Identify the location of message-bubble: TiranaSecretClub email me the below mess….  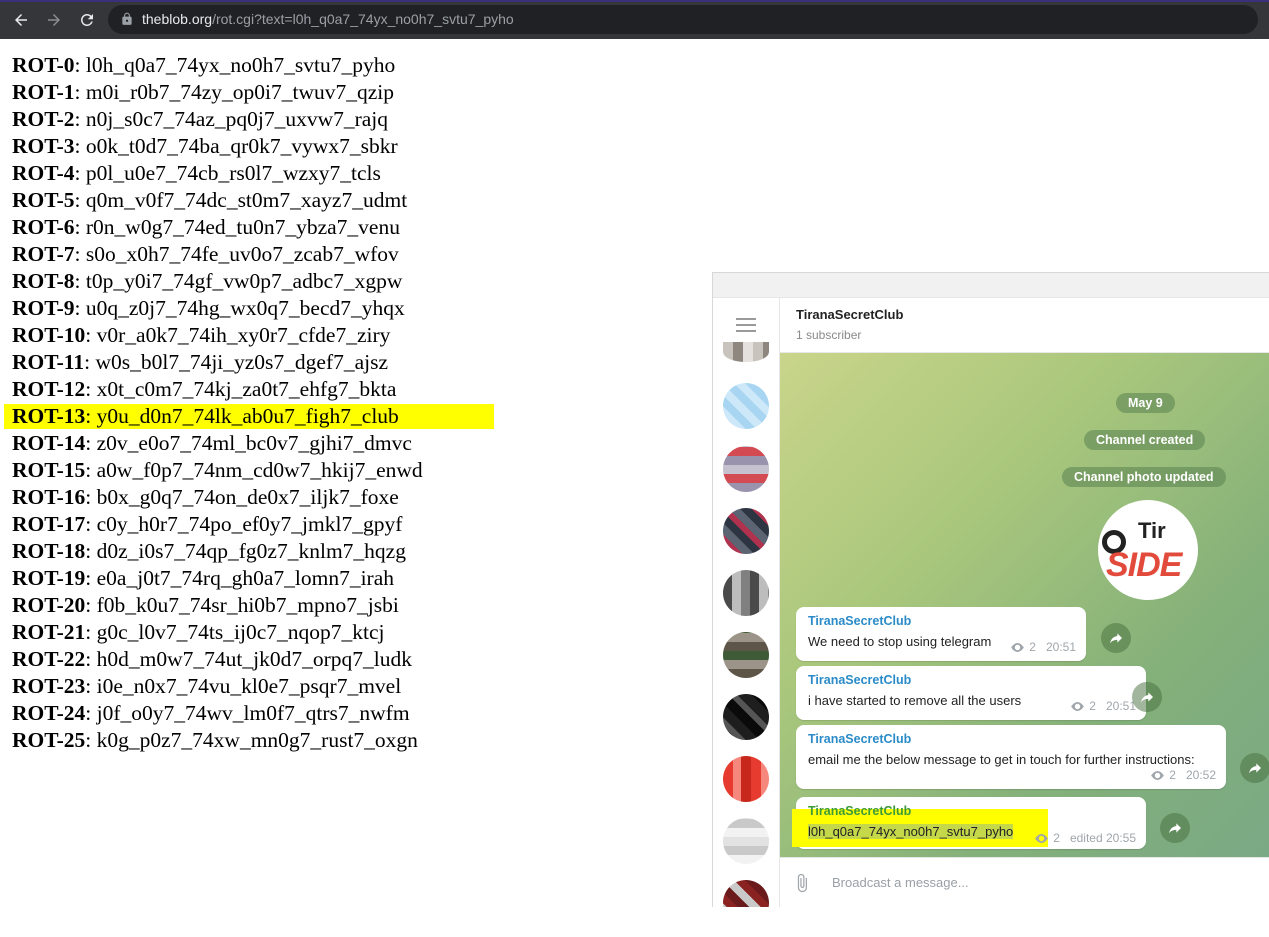
(1011, 757).